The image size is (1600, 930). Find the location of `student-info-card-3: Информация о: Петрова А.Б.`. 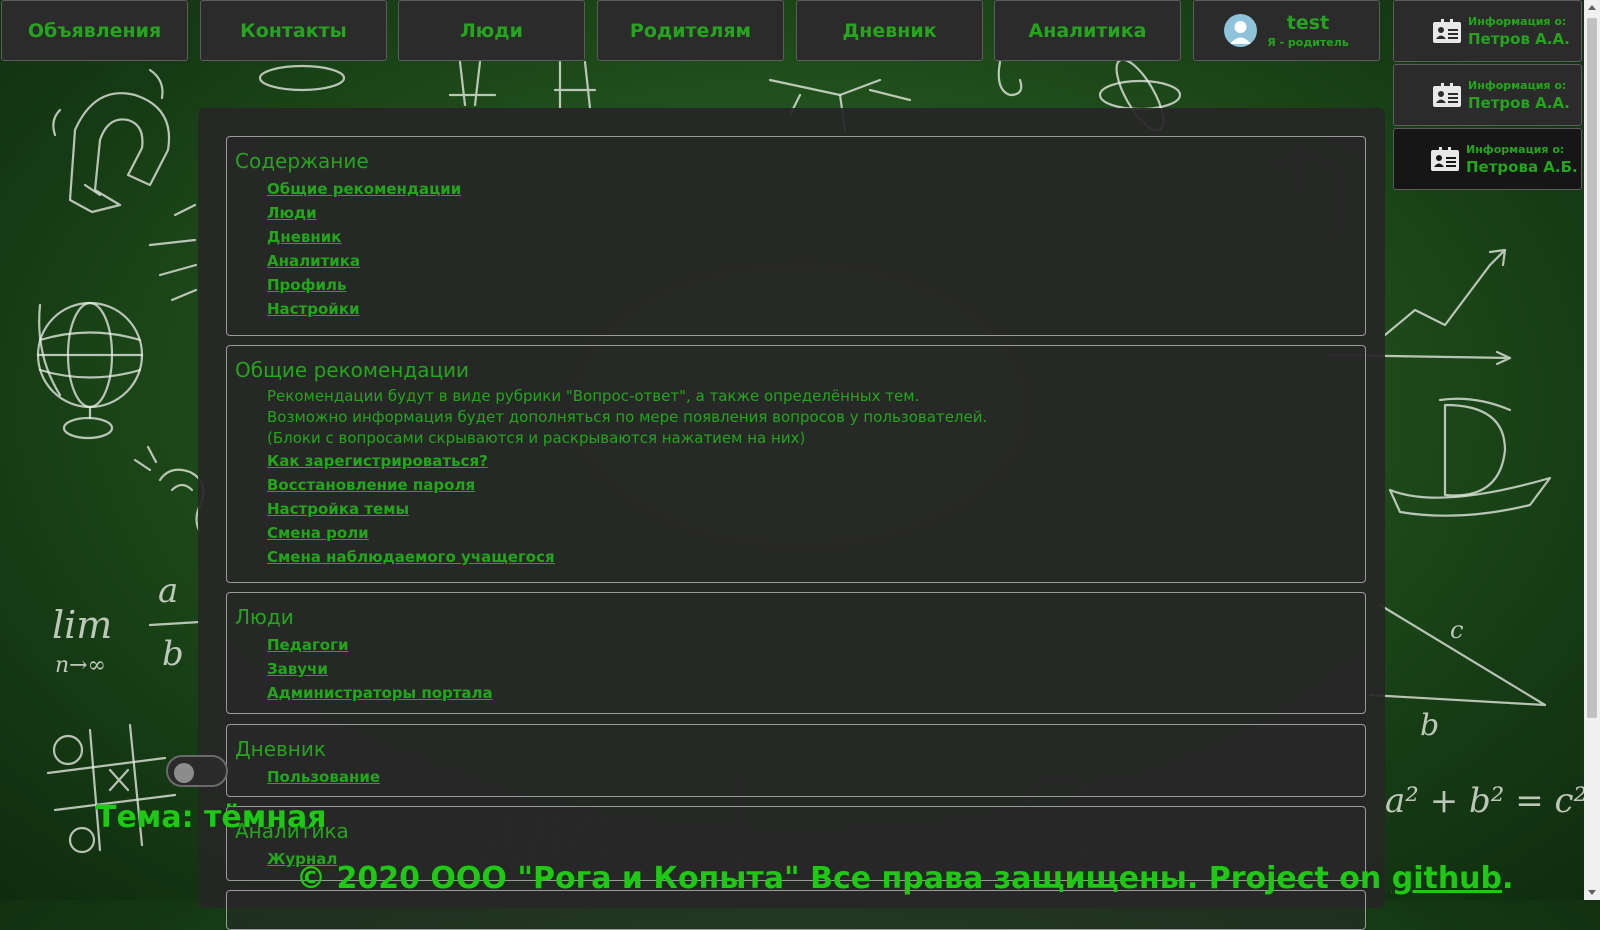

student-info-card-3: Информация о: Петрова А.Б. is located at coordinates (1487, 159).